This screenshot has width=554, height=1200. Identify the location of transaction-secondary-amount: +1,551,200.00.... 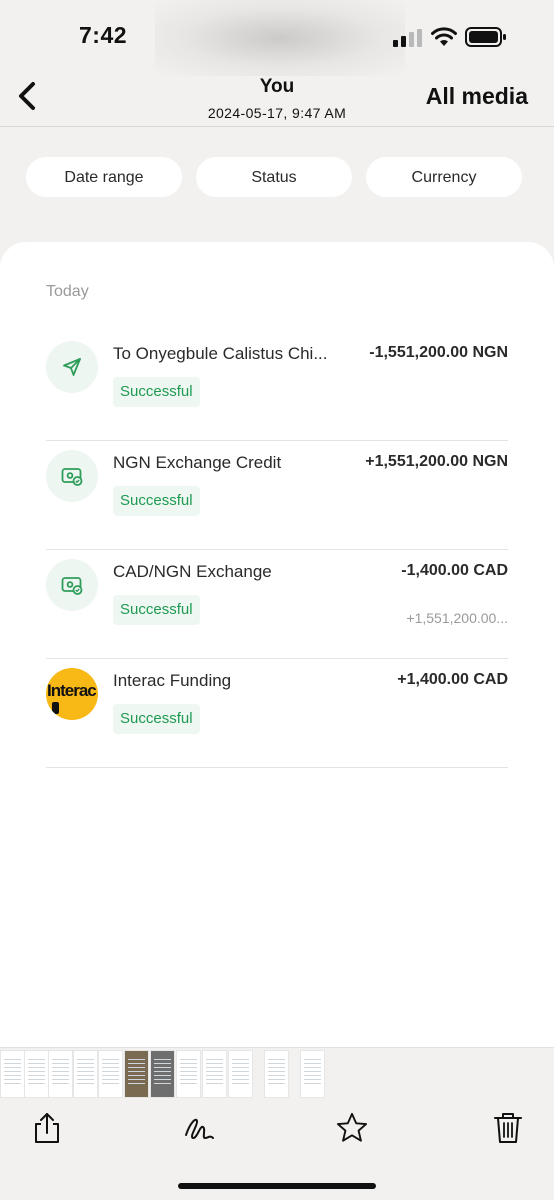
(457, 618).